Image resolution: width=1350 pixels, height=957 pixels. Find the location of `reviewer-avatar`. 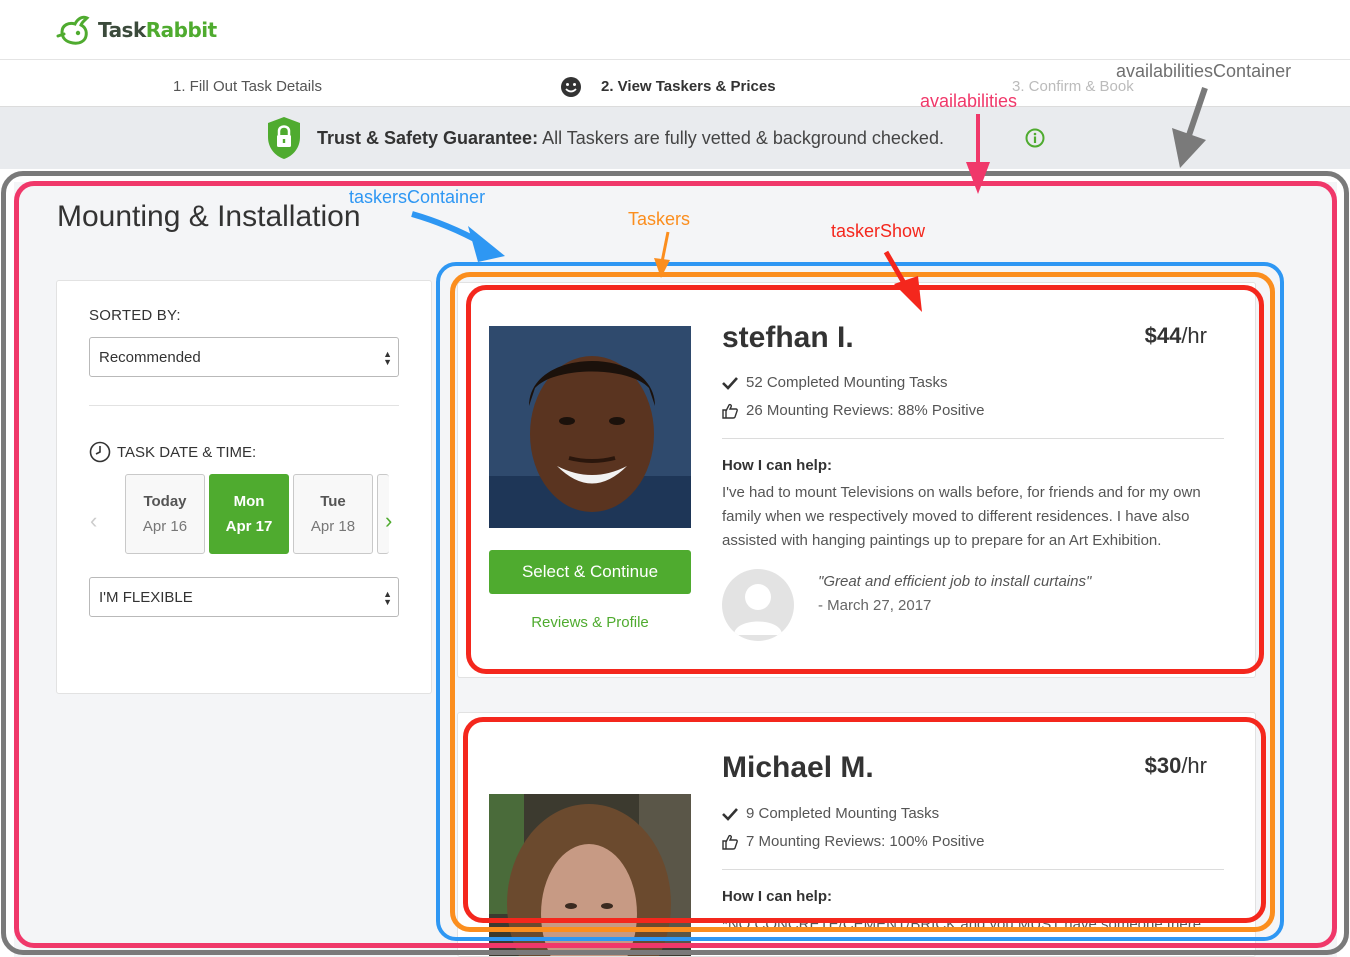

reviewer-avatar is located at coordinates (758, 605).